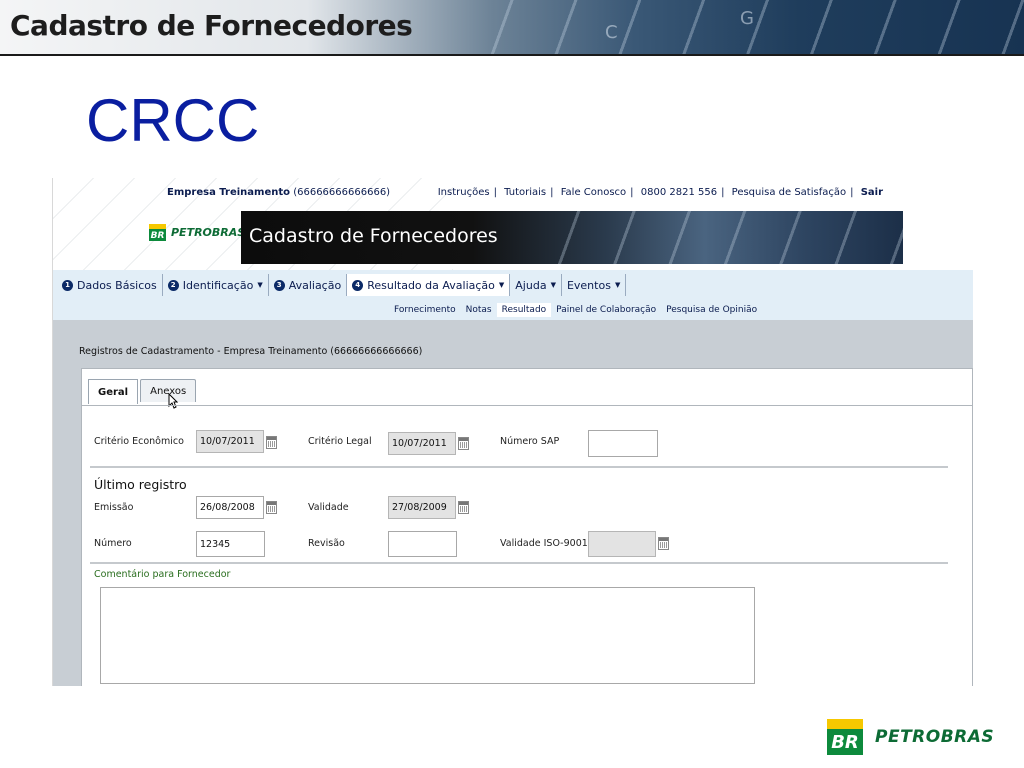 This screenshot has width=1024, height=768. Describe the element at coordinates (422, 443) in the screenshot. I see `criterio-legal-field: 10/07/2011` at that location.